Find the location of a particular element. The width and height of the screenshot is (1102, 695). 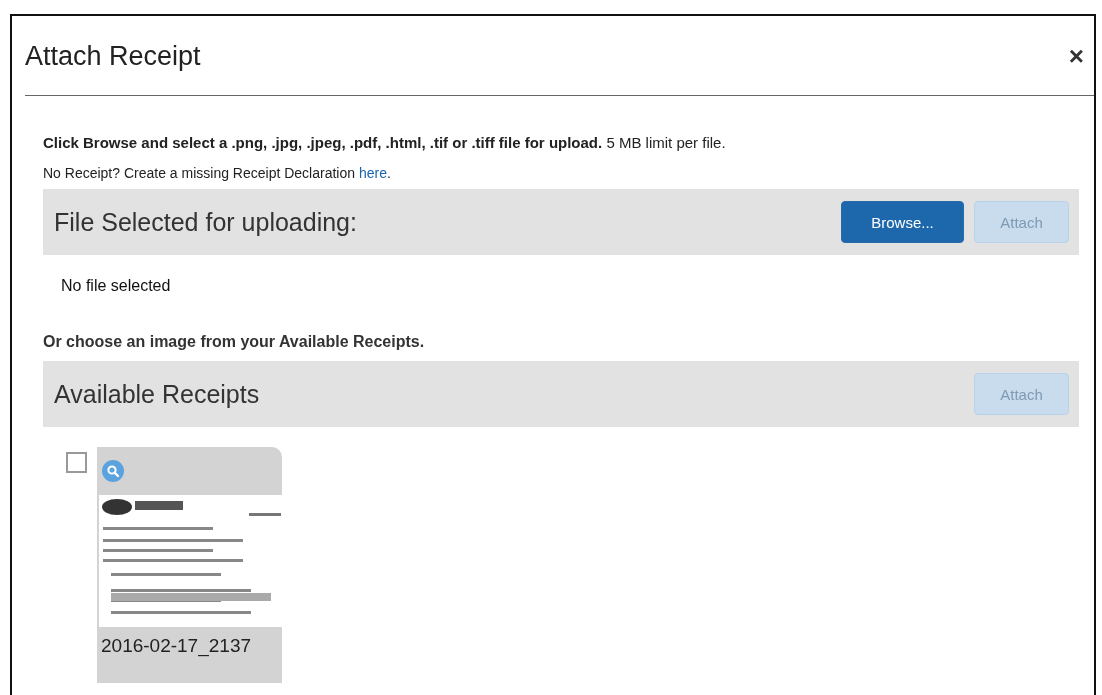

section-heading: File Selected for uploading: is located at coordinates (205, 222).